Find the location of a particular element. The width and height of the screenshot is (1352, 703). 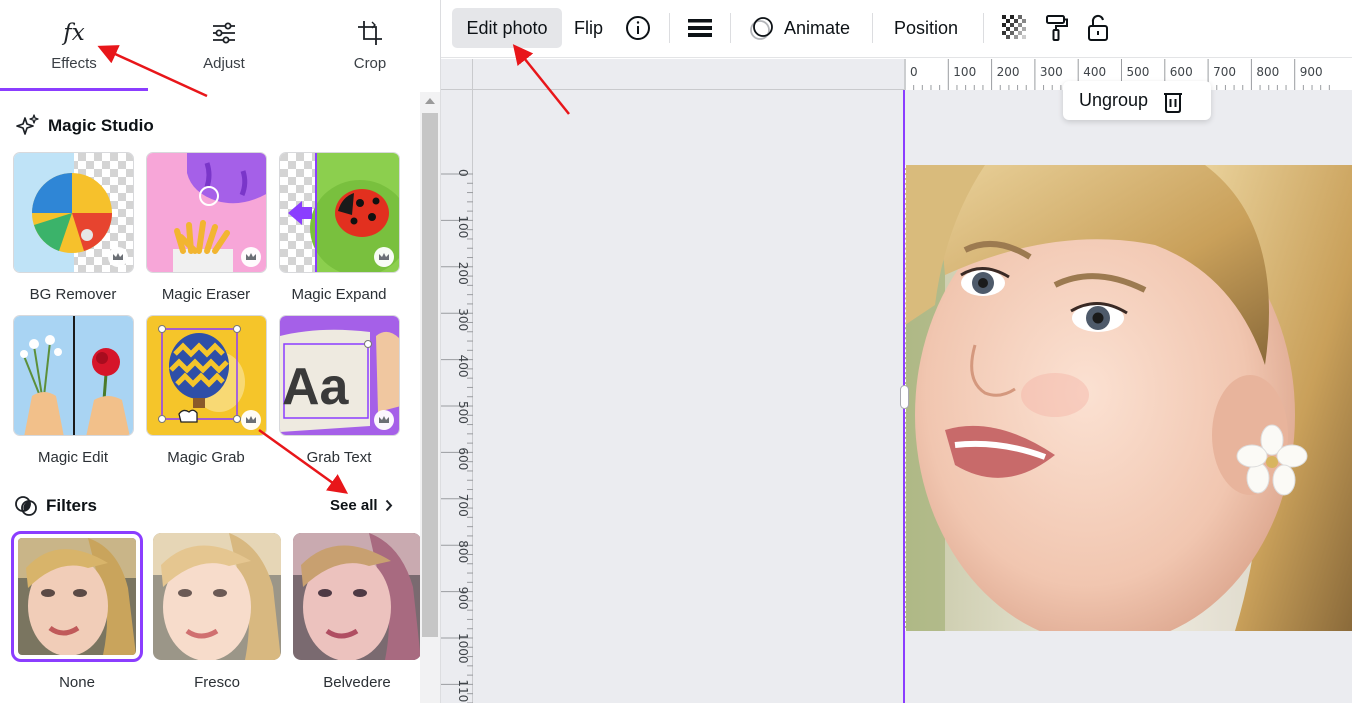

filter-none is located at coordinates (77, 596).